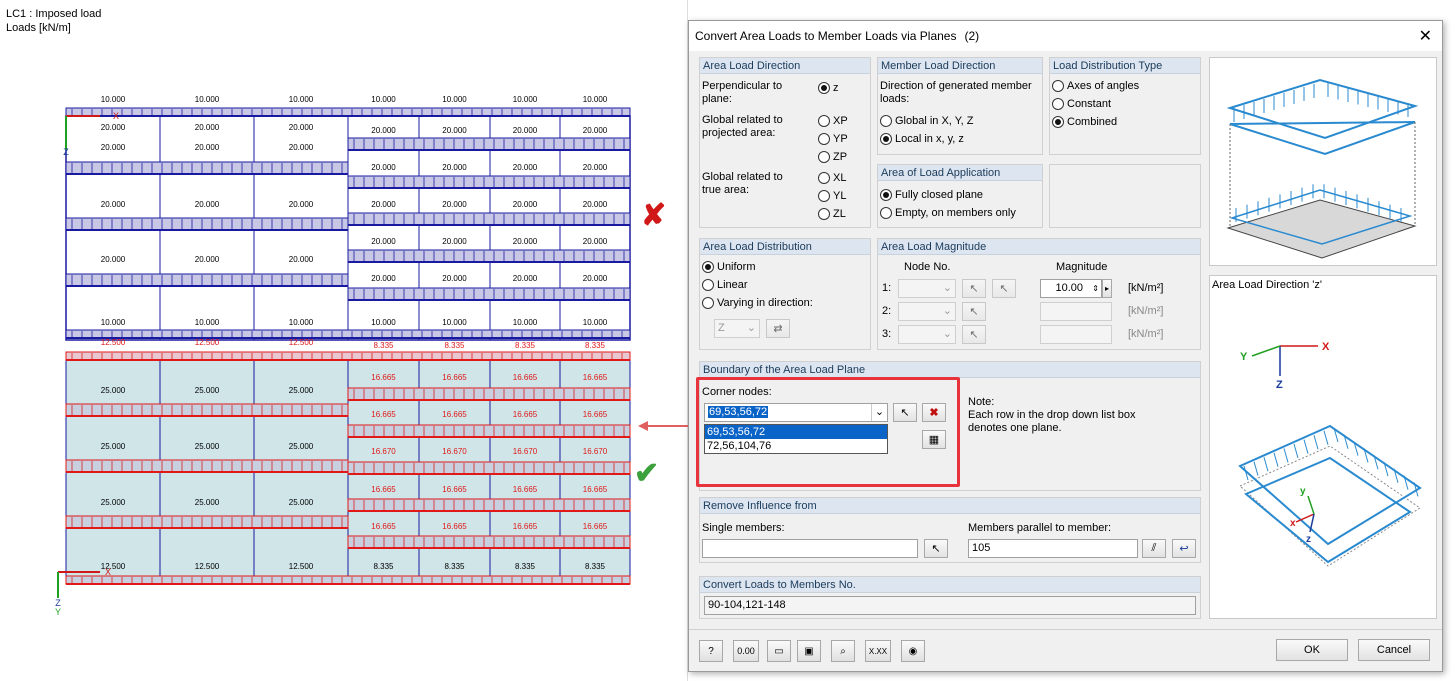 The height and width of the screenshot is (681, 1455). What do you see at coordinates (939, 195) in the screenshot?
I see `radio-label: Fully closed plane` at bounding box center [939, 195].